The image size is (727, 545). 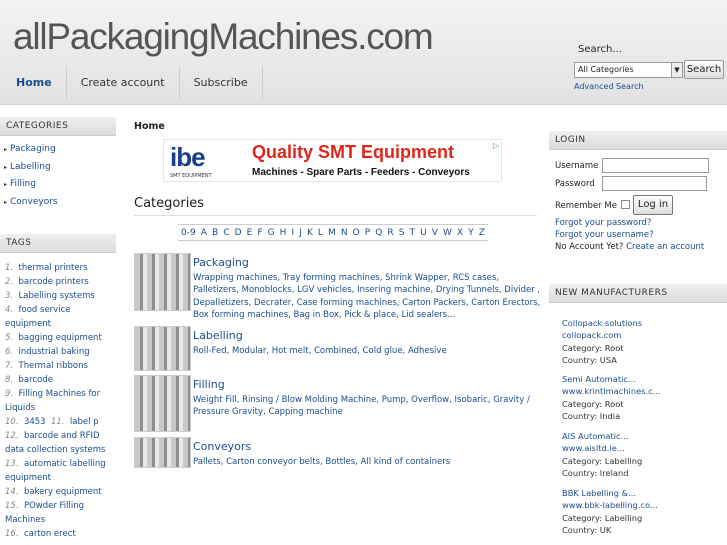 I want to click on alpha-link: E, so click(x=250, y=233).